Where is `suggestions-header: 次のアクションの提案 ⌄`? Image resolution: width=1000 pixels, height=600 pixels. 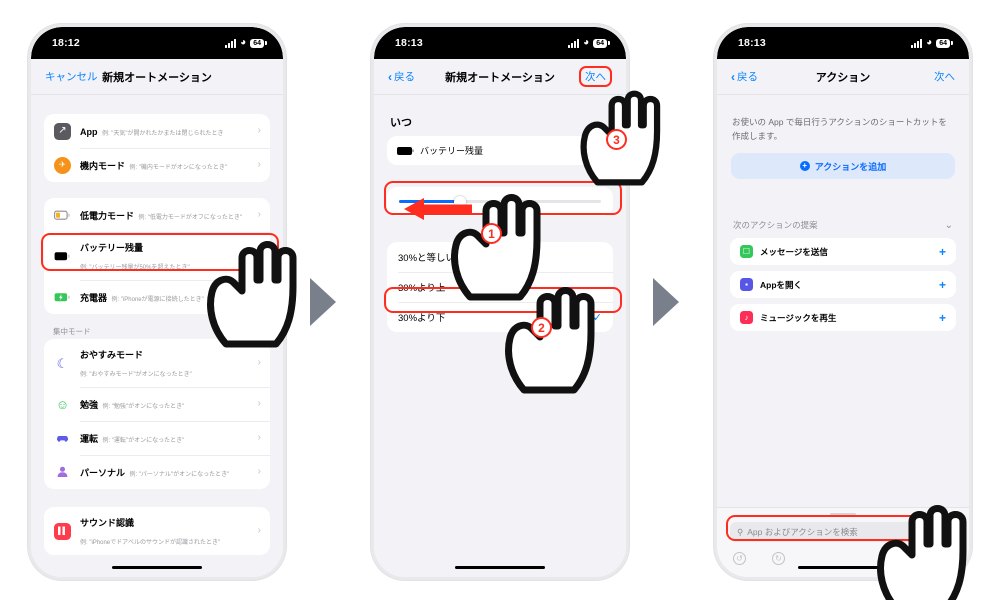 suggestions-header: 次のアクションの提案 ⌄ is located at coordinates (843, 225).